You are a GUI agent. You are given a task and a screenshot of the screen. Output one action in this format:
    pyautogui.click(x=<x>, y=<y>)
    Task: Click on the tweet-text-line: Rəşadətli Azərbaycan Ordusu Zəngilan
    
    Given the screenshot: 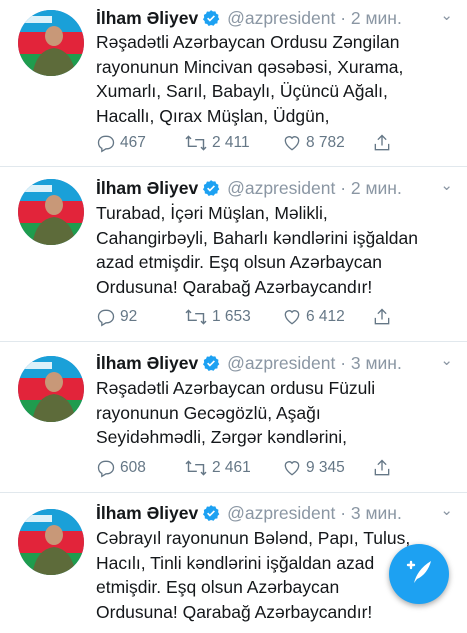 What is the action you would take?
    pyautogui.click(x=248, y=42)
    